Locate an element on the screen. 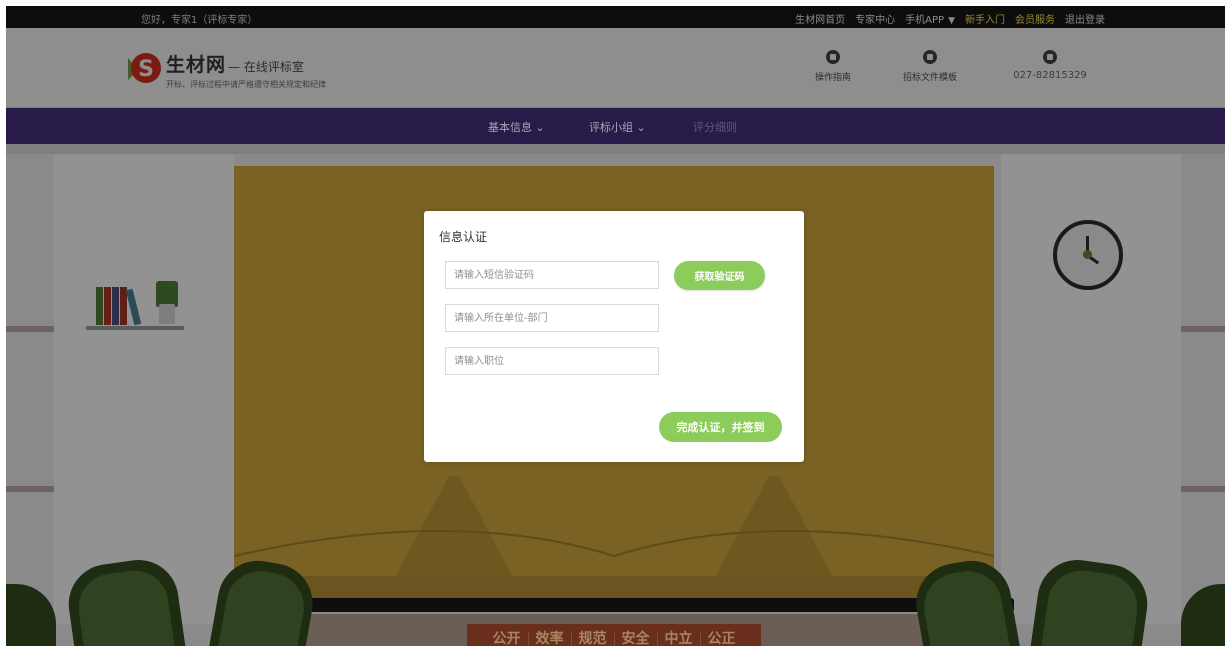 The width and height of the screenshot is (1225, 646). left-wall-panel is located at coordinates (144, 389).